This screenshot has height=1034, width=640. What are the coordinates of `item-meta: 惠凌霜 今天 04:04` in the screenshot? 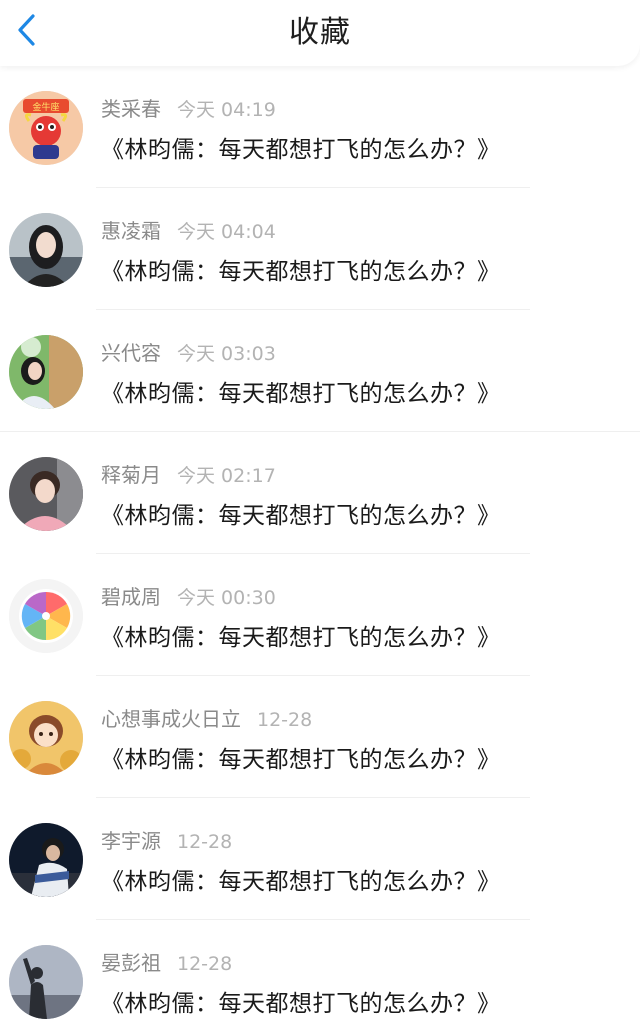 It's located at (188, 231).